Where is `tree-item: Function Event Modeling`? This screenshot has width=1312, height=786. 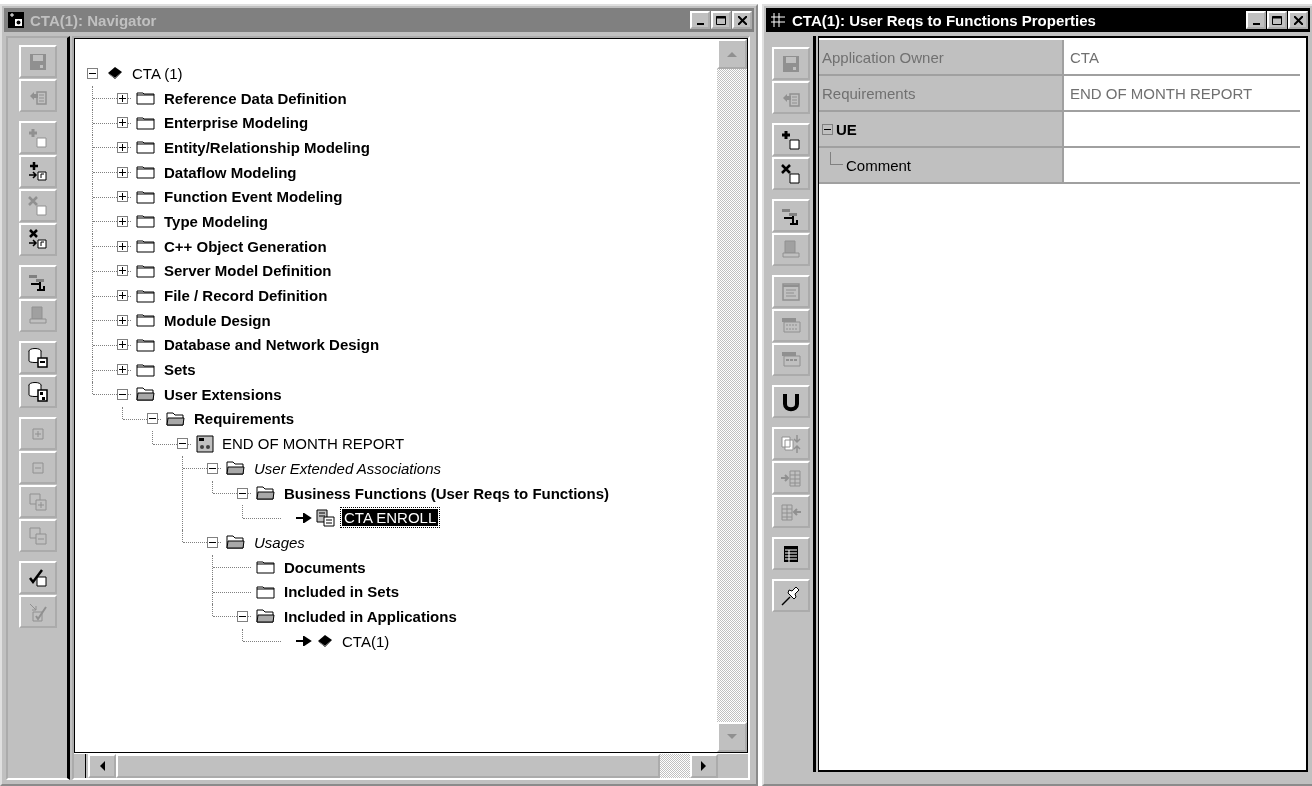 tree-item: Function Event Modeling is located at coordinates (253, 197).